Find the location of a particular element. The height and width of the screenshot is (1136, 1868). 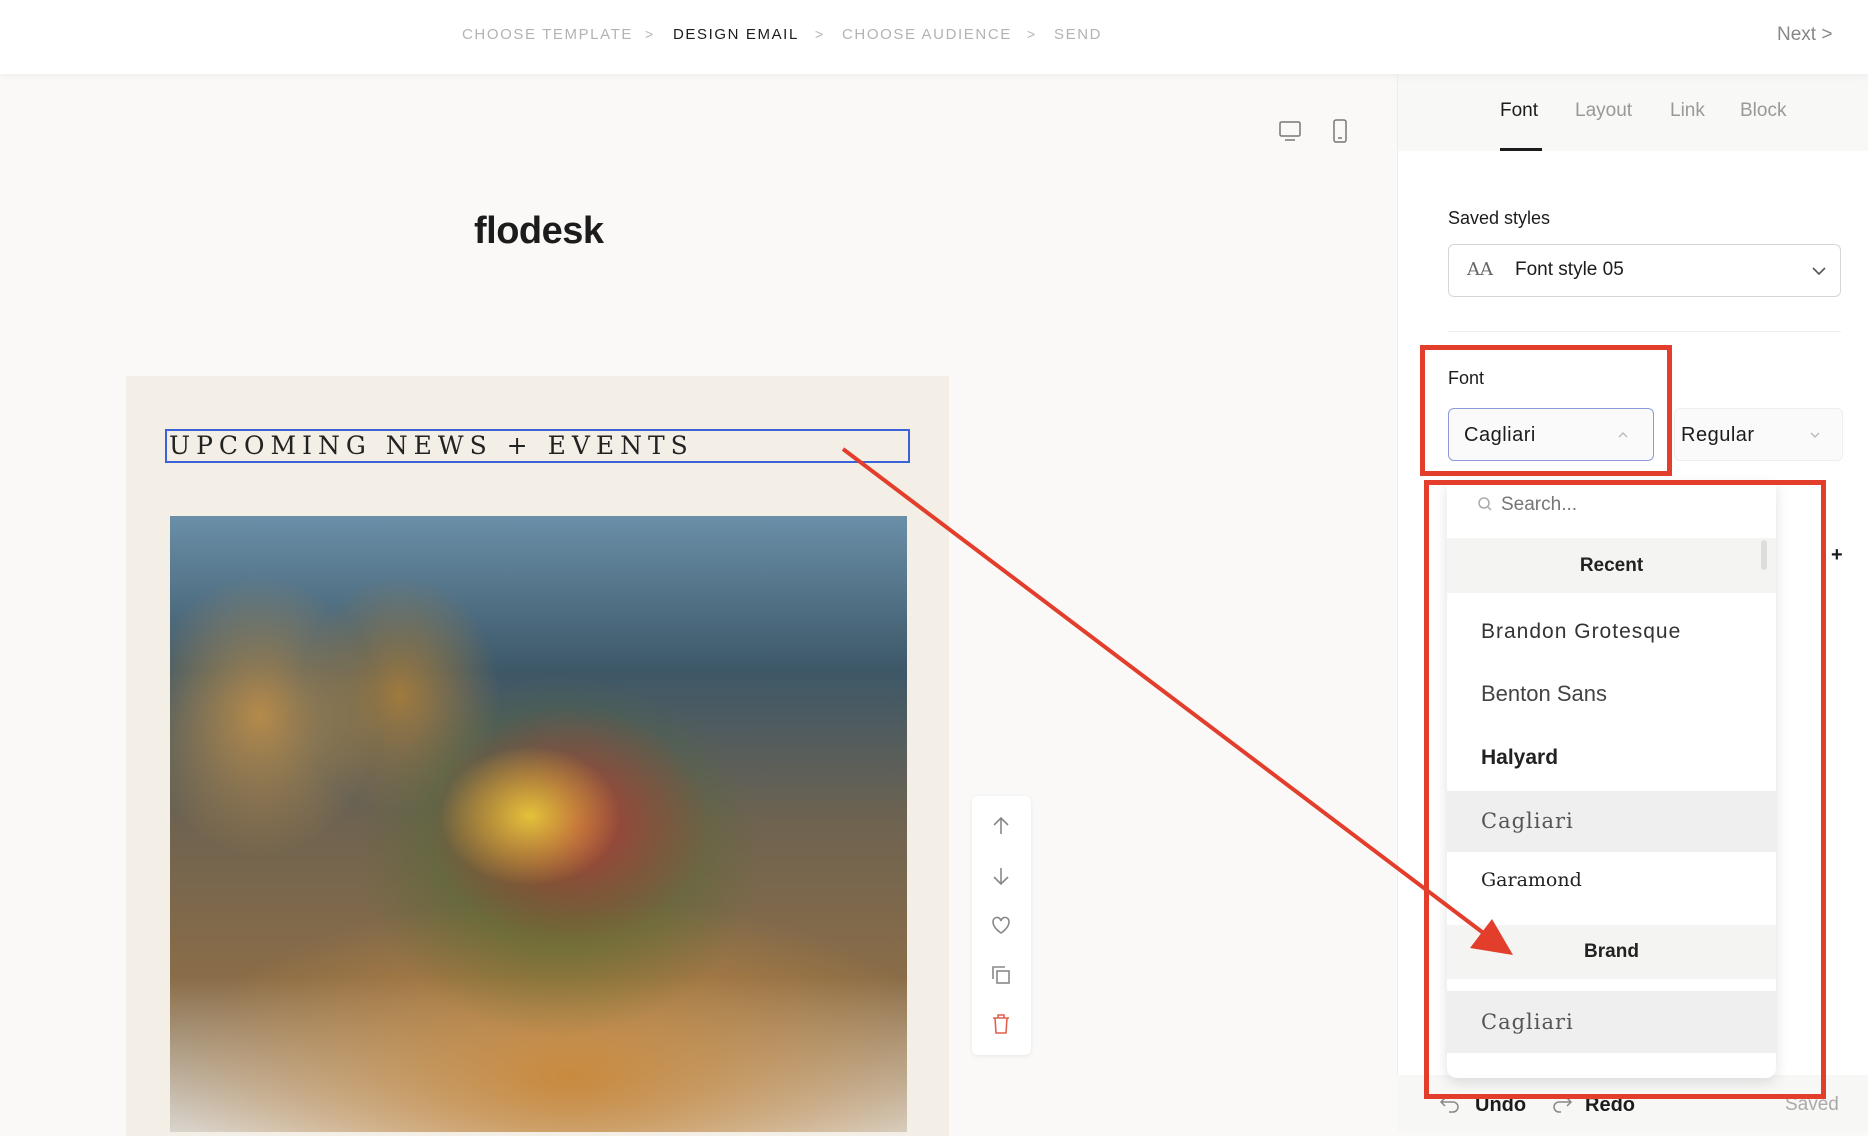

next-button: Next > is located at coordinates (1804, 35).